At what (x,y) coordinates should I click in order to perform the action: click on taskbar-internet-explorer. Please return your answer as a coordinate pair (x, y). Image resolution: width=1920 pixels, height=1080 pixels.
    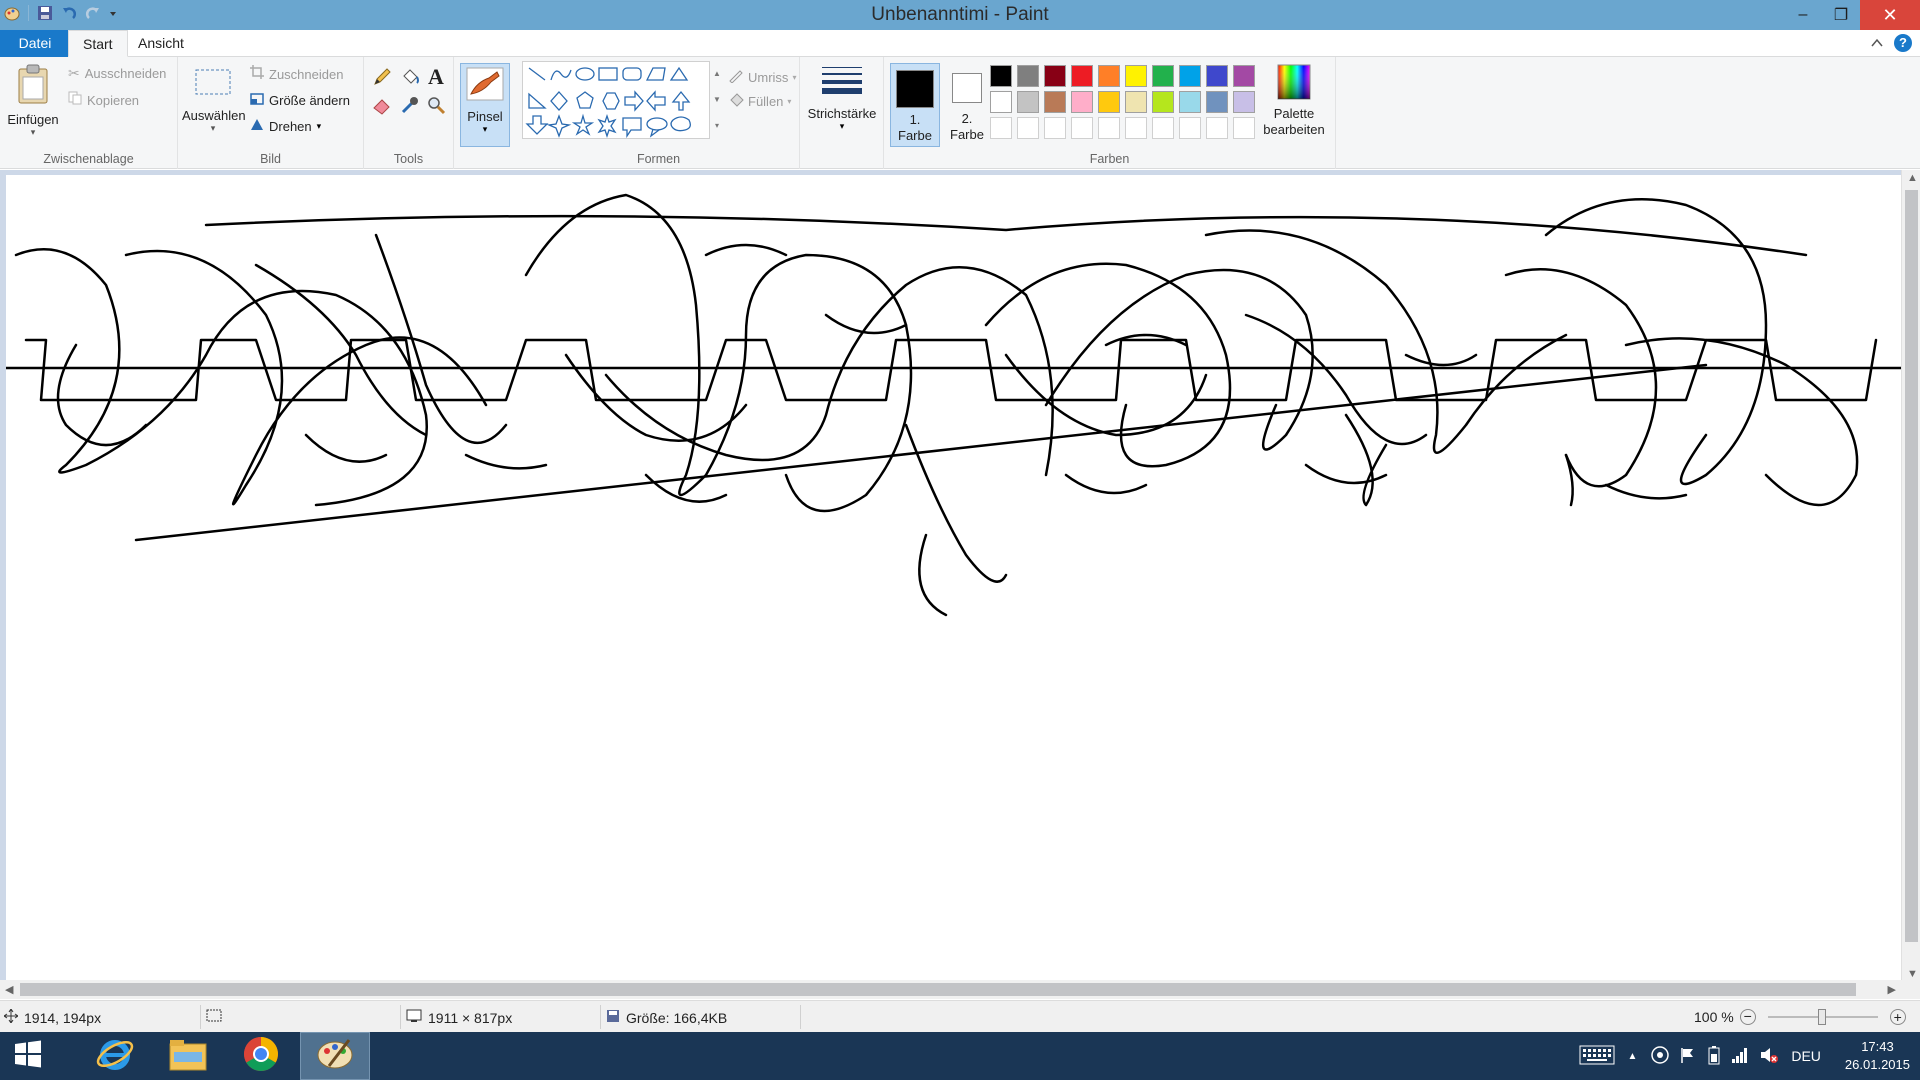
    Looking at the image, I should click on (115, 1056).